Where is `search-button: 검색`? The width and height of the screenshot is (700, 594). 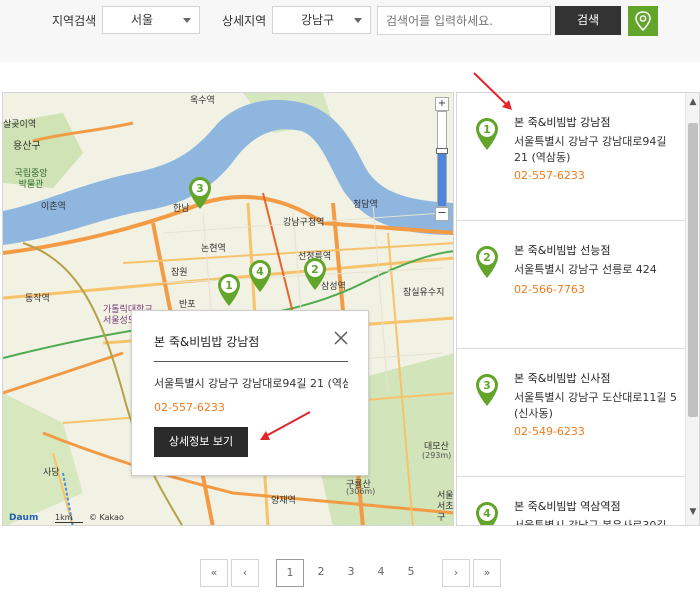 search-button: 검색 is located at coordinates (588, 20).